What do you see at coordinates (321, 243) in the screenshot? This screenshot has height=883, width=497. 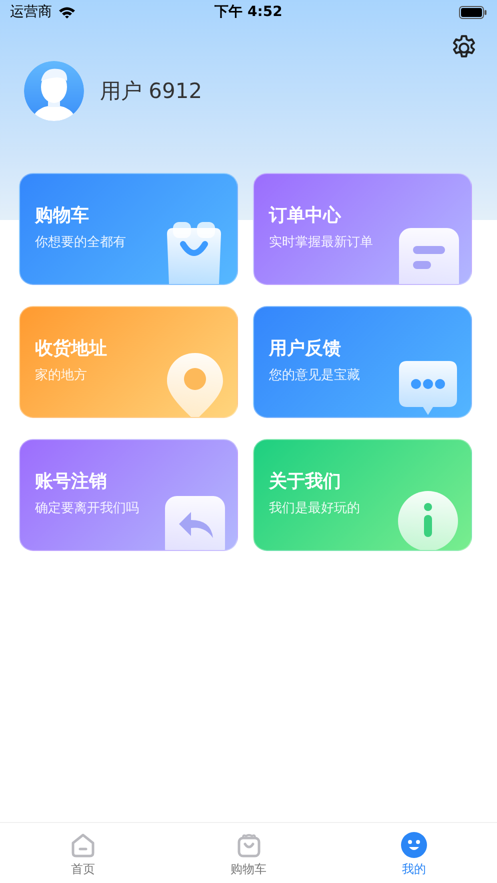 I see `card-subtitle: 实时掌握最新订单` at bounding box center [321, 243].